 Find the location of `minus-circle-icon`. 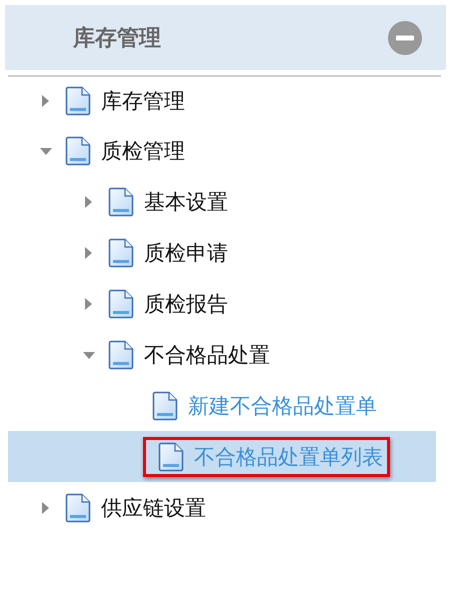

minus-circle-icon is located at coordinates (405, 37).